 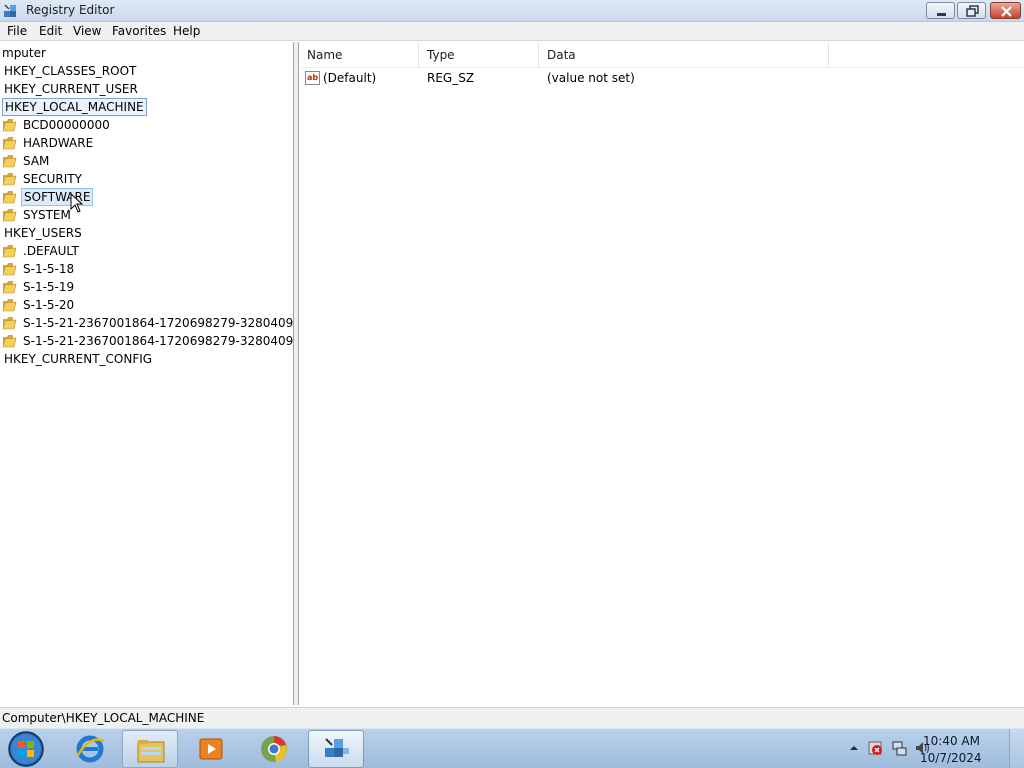 I want to click on string-value-icon: ab, so click(x=312, y=78).